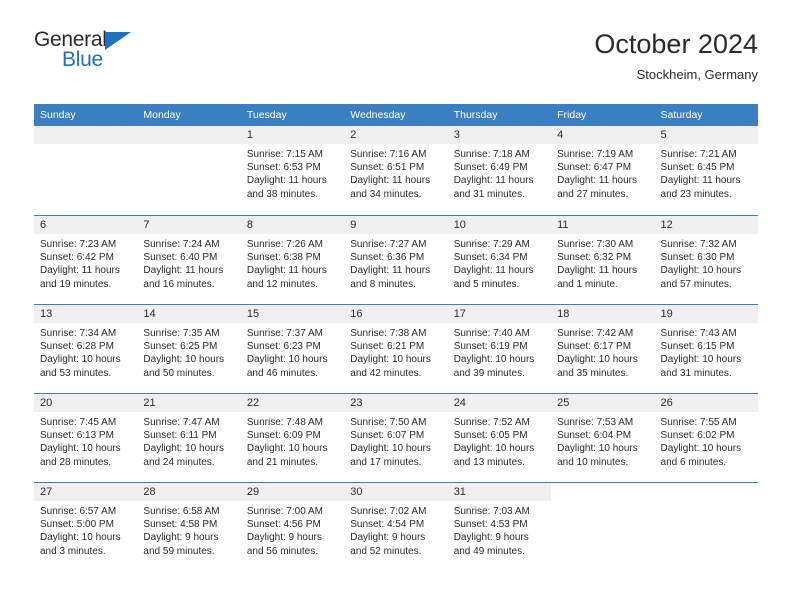 The height and width of the screenshot is (612, 792). I want to click on dow-friday: Friday, so click(572, 115).